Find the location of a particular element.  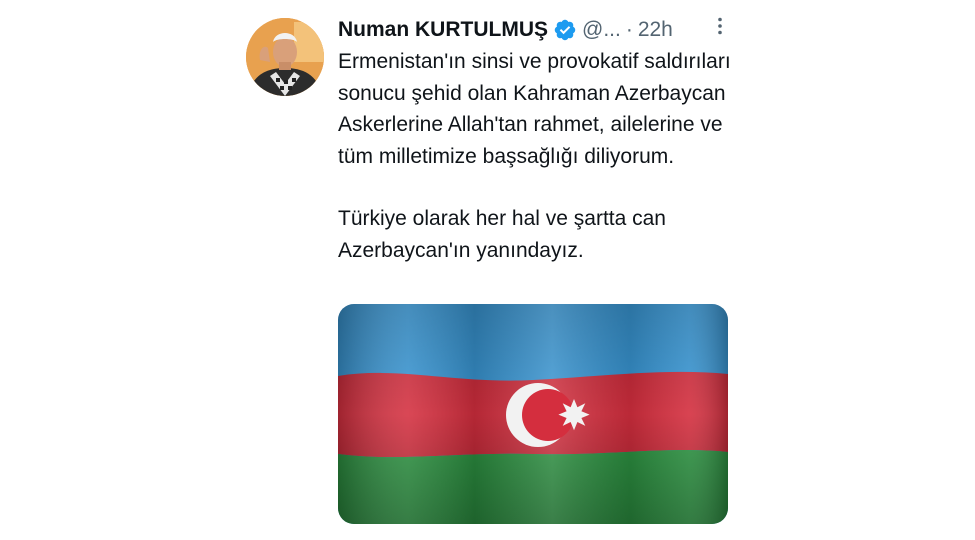

avatar is located at coordinates (285, 57).